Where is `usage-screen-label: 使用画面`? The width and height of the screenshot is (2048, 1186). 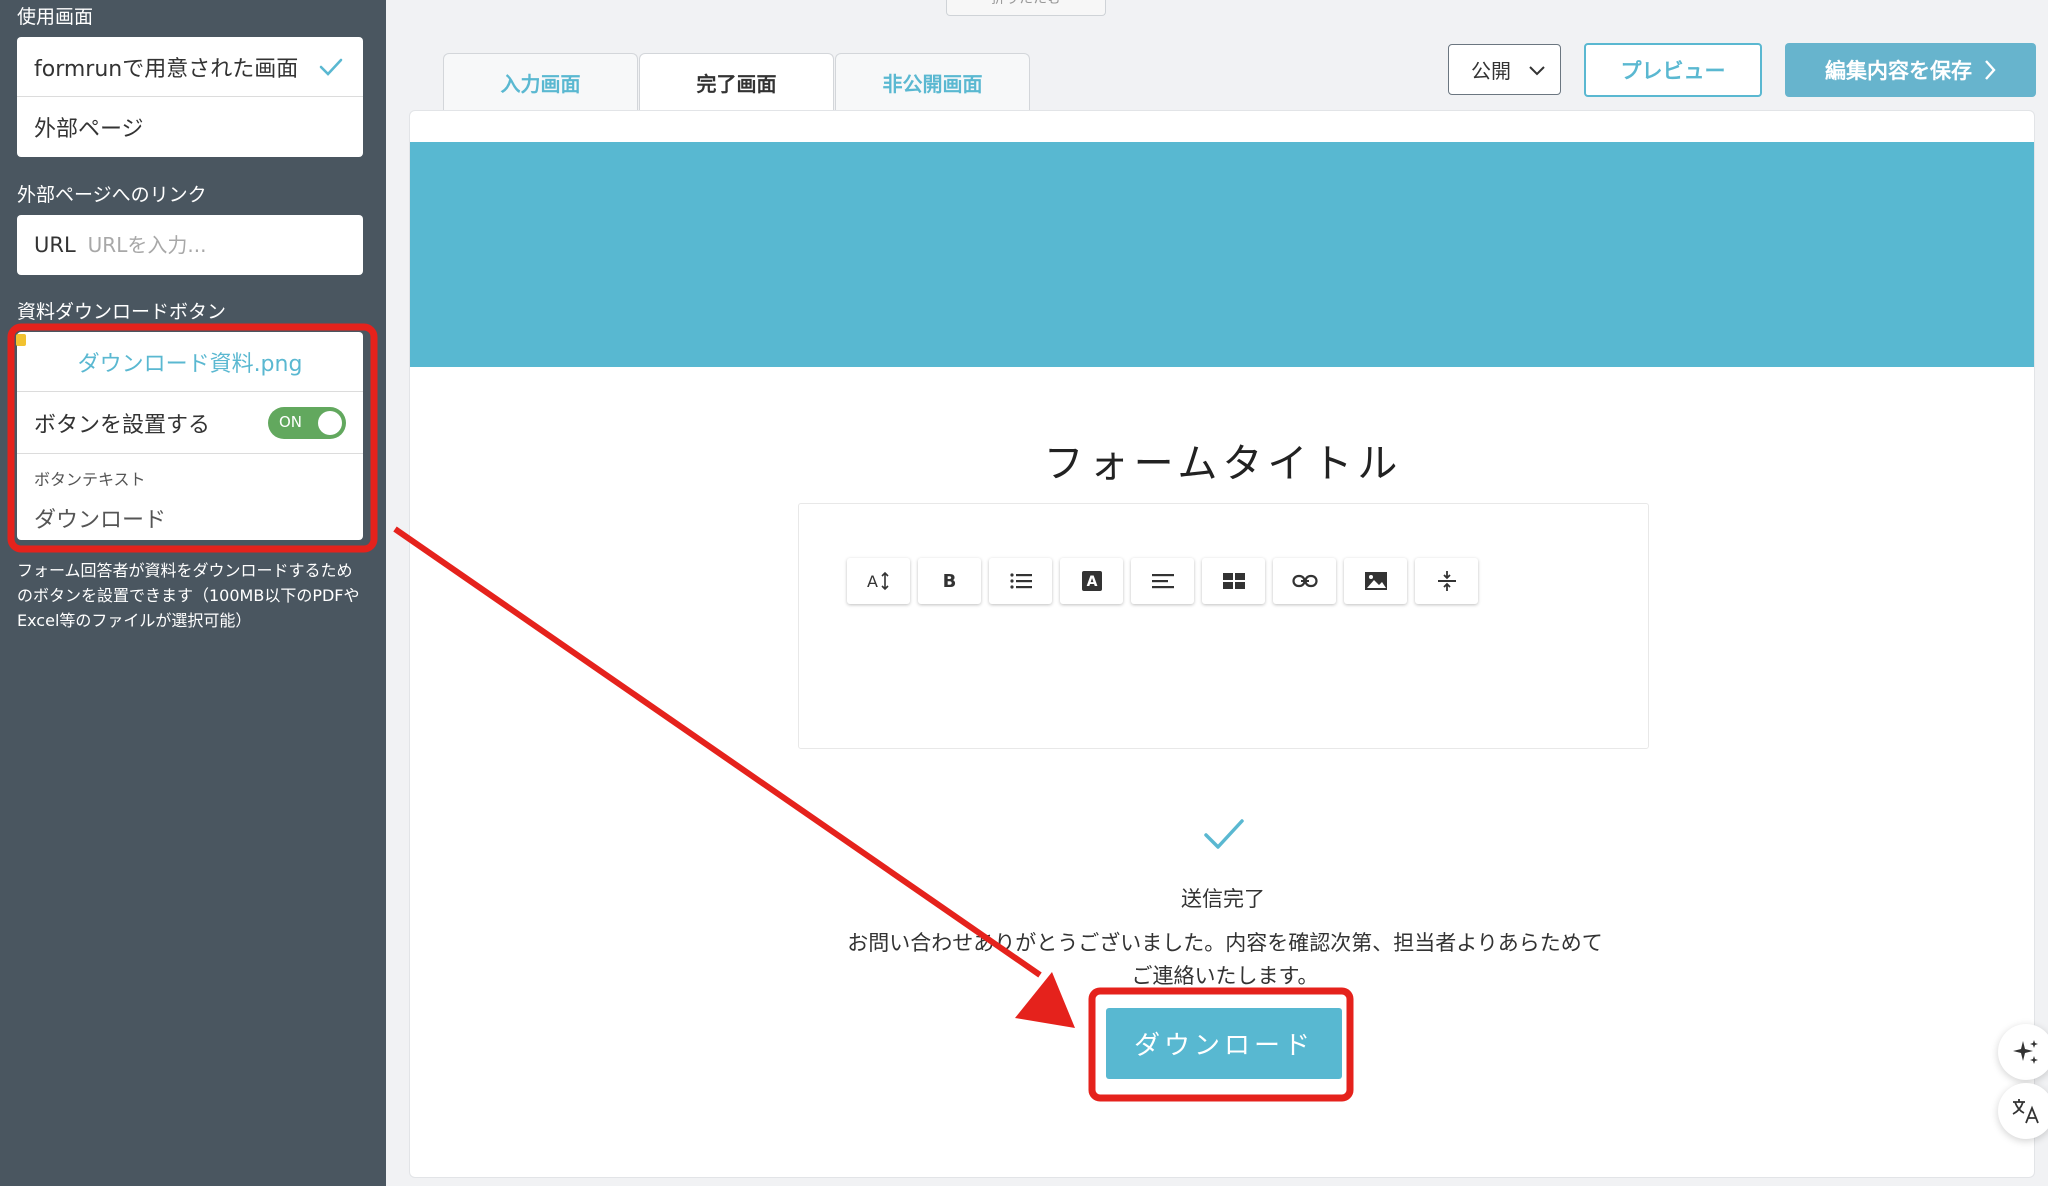
usage-screen-label: 使用画面 is located at coordinates (55, 17).